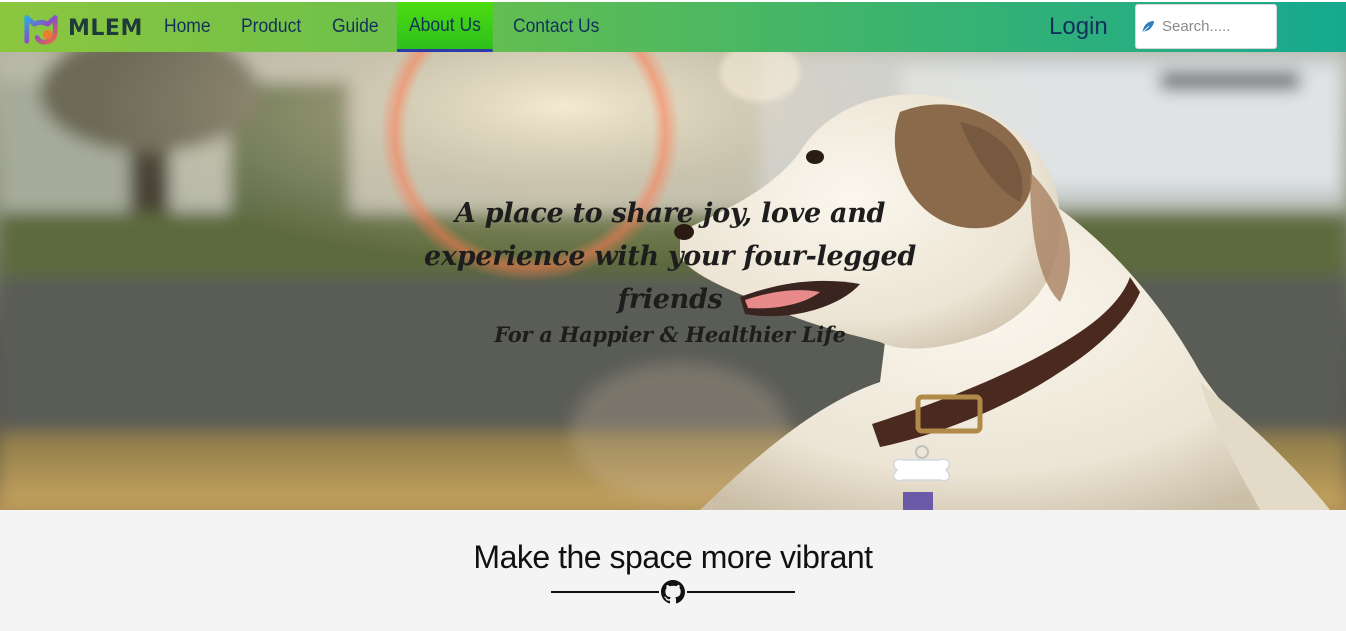 The image size is (1346, 631). I want to click on nav-contact-us: Contact Us, so click(556, 27).